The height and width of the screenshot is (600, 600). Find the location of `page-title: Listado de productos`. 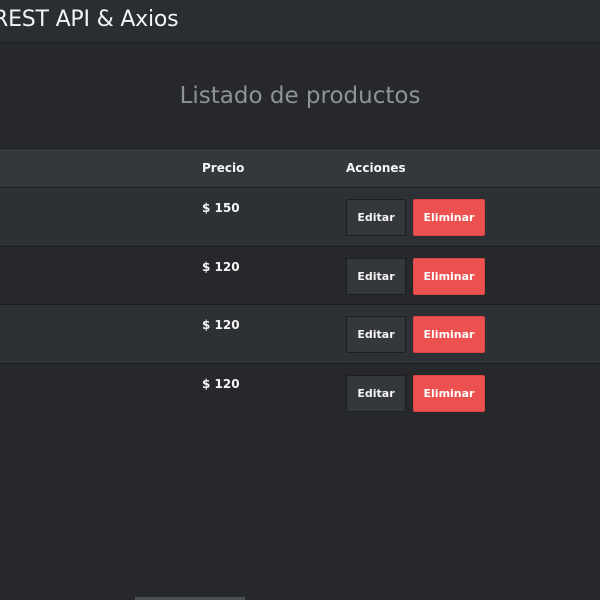

page-title: Listado de productos is located at coordinates (300, 96).